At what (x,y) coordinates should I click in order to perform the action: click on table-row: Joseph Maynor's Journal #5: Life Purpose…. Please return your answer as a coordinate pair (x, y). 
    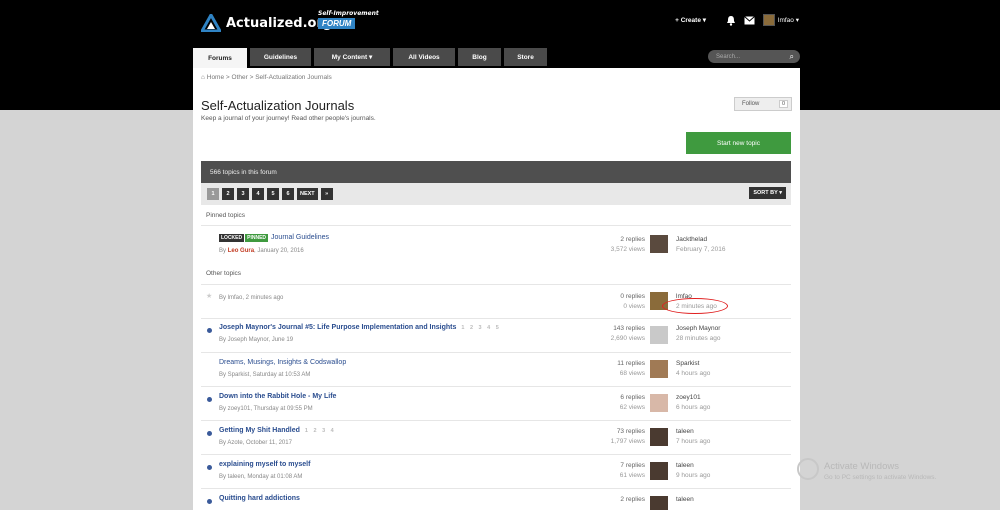
    Looking at the image, I should click on (496, 335).